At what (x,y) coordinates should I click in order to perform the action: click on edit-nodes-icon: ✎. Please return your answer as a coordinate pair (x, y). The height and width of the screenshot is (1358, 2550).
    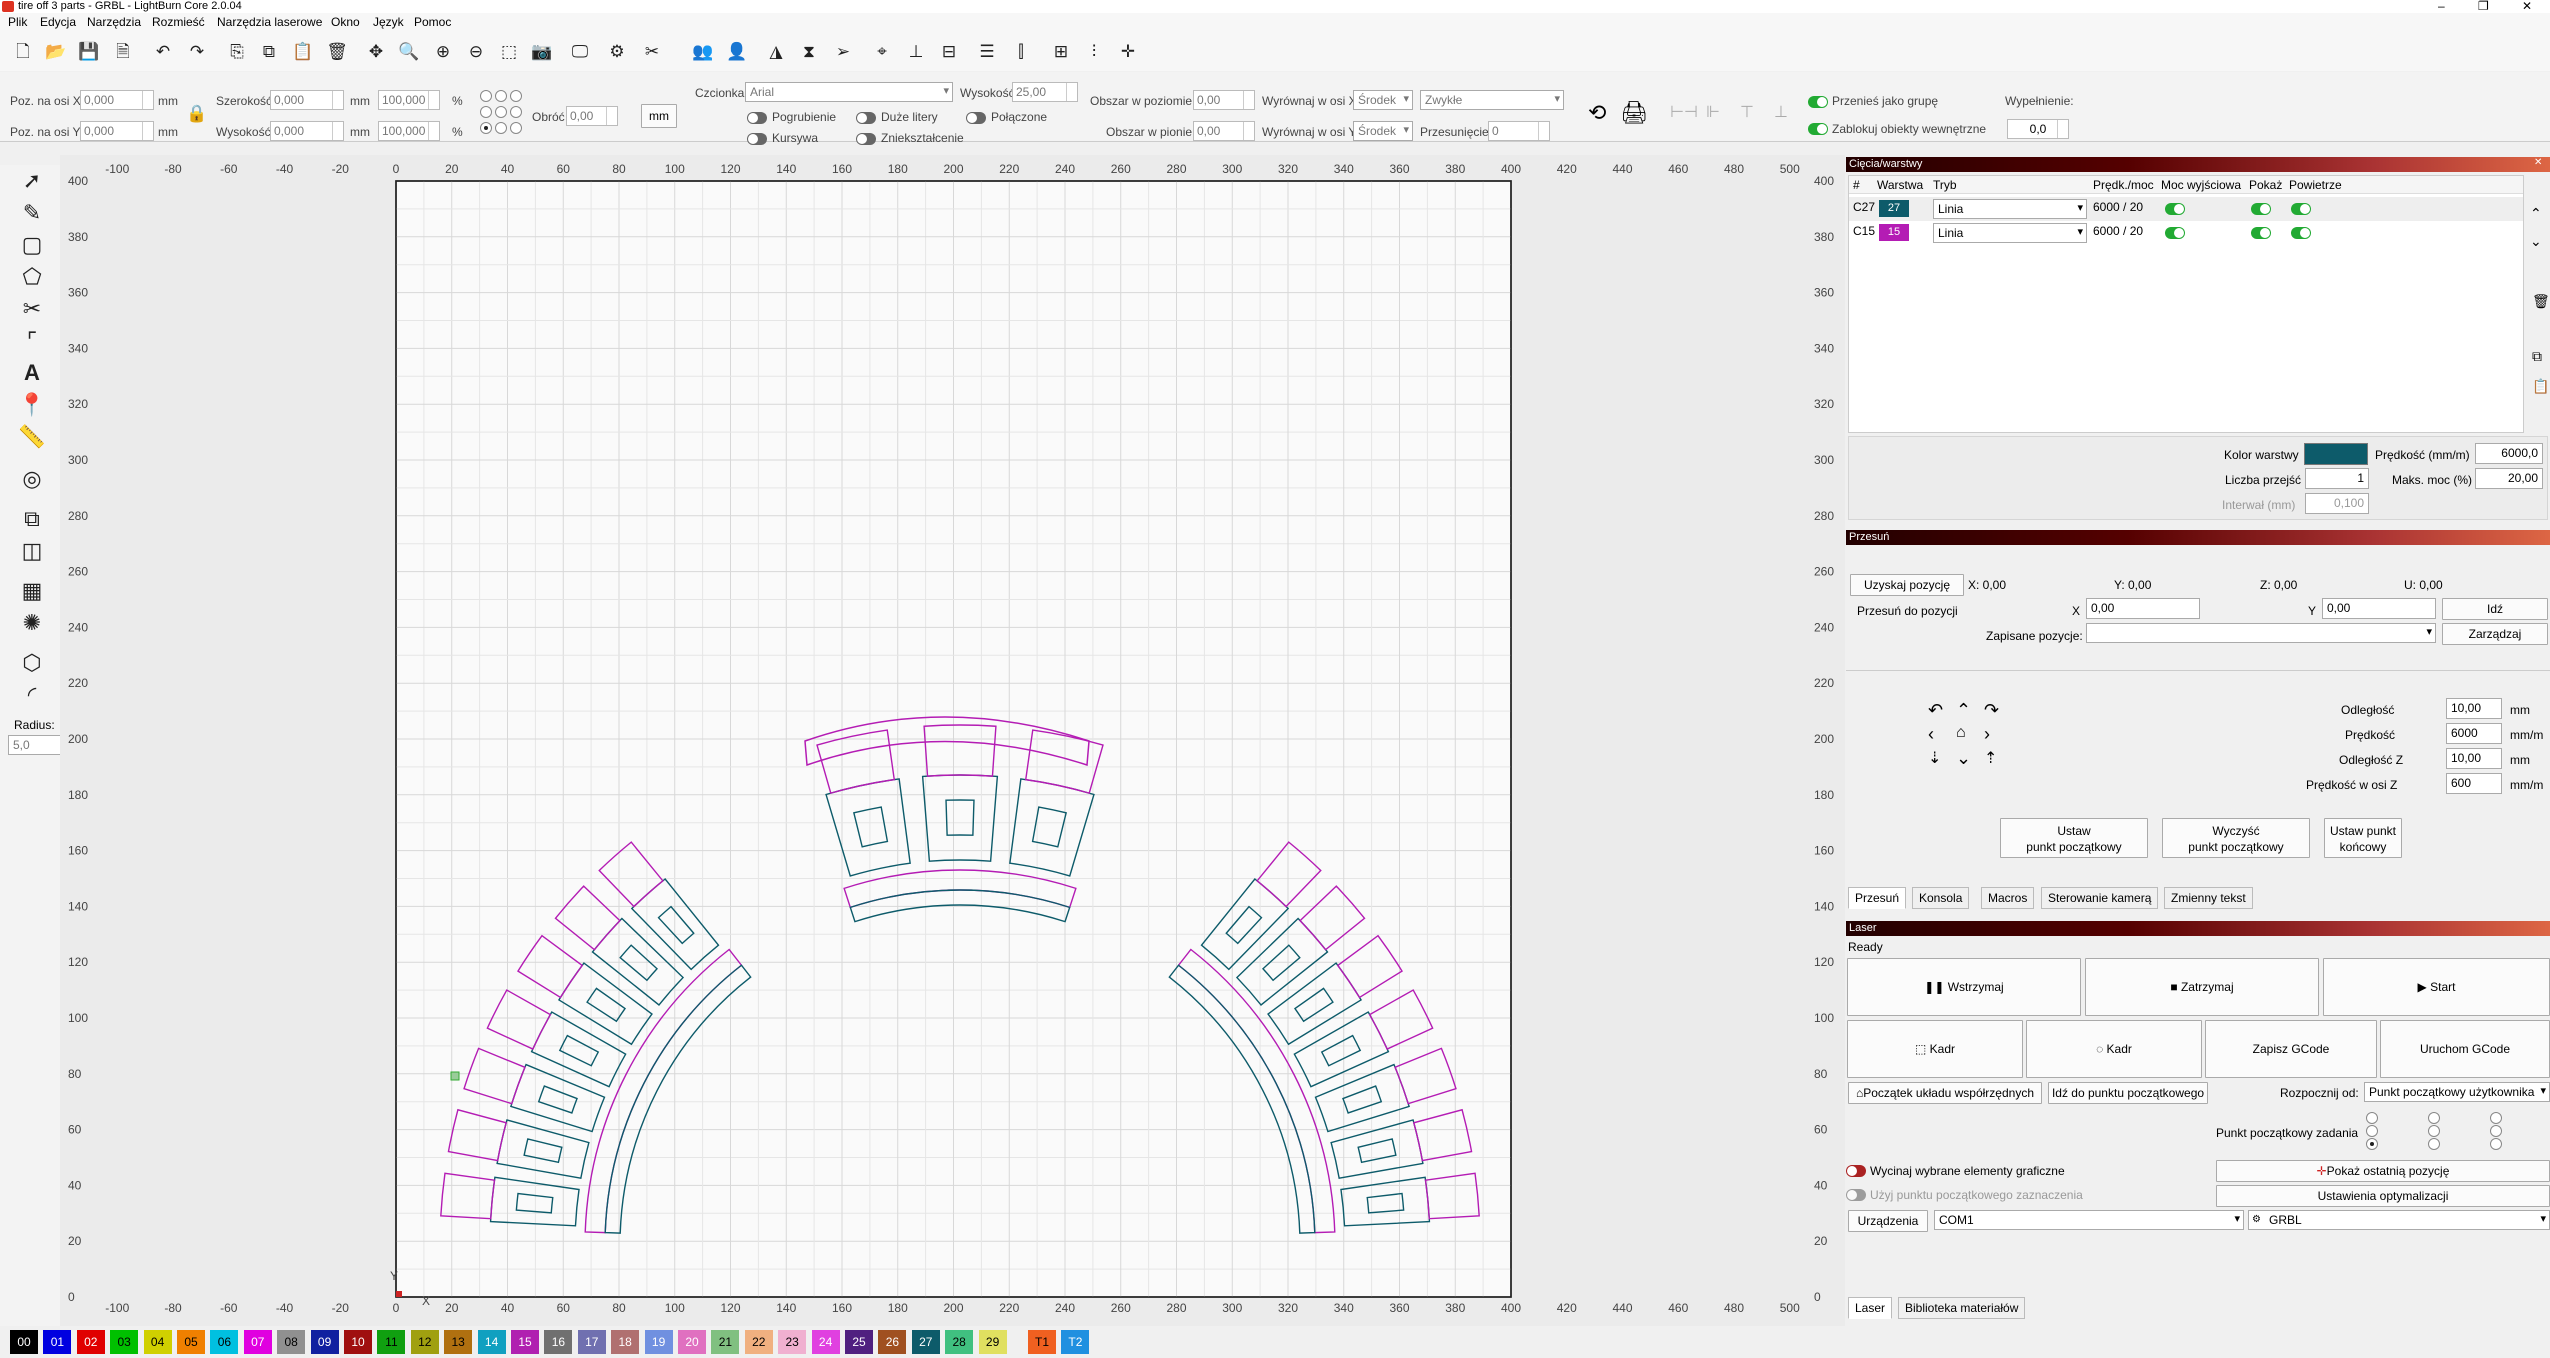
    Looking at the image, I should click on (32, 213).